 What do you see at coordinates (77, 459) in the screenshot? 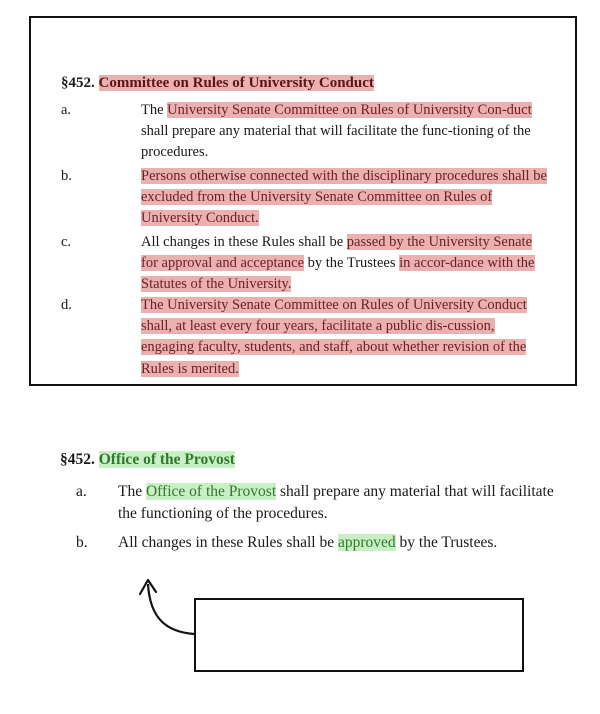
I see `new-section-number: §452.` at bounding box center [77, 459].